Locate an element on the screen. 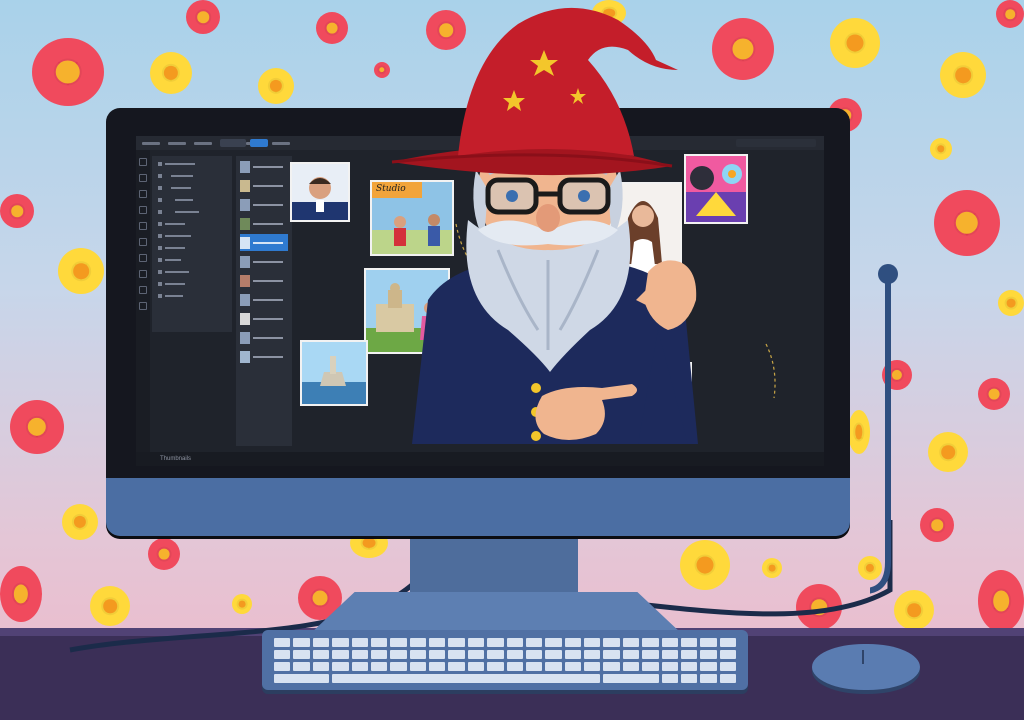 Image resolution: width=1024 pixels, height=720 pixels. monitor-neck is located at coordinates (494, 566).